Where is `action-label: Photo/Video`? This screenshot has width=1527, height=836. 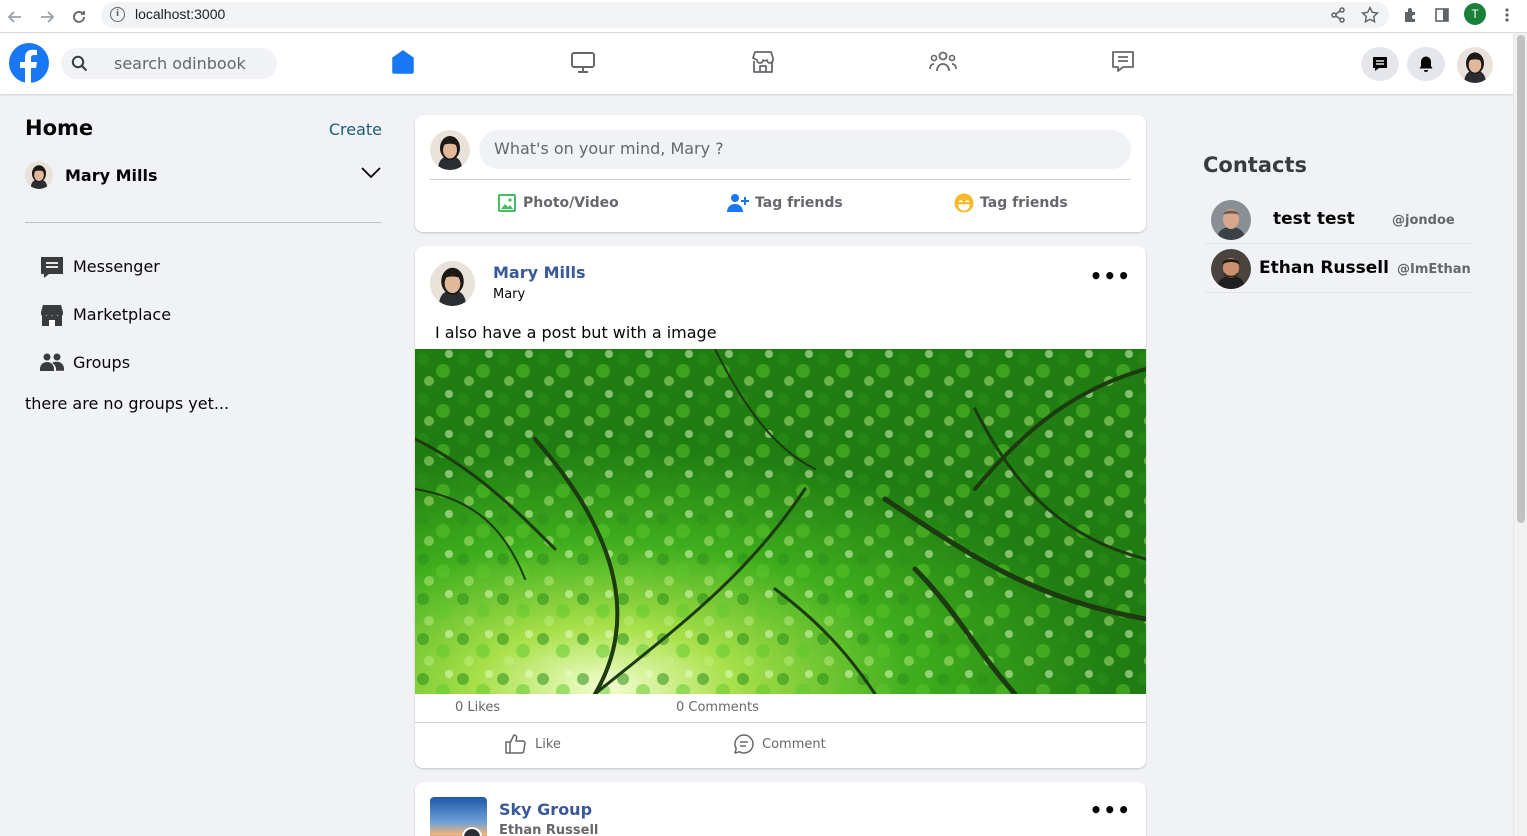
action-label: Photo/Video is located at coordinates (571, 203).